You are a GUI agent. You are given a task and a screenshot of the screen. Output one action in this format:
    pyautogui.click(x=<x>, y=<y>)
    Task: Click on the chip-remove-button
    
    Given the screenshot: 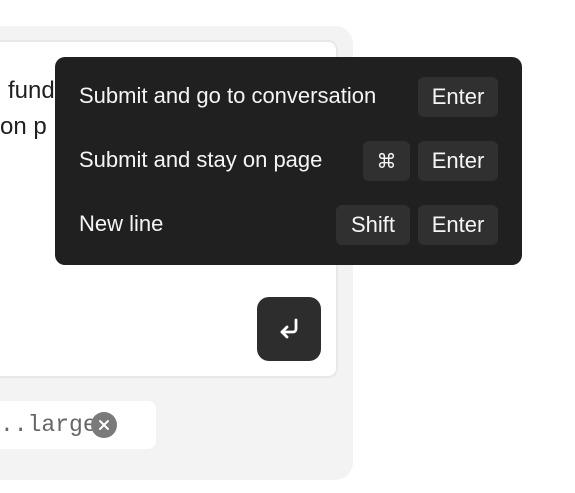 What is the action you would take?
    pyautogui.click(x=104, y=425)
    